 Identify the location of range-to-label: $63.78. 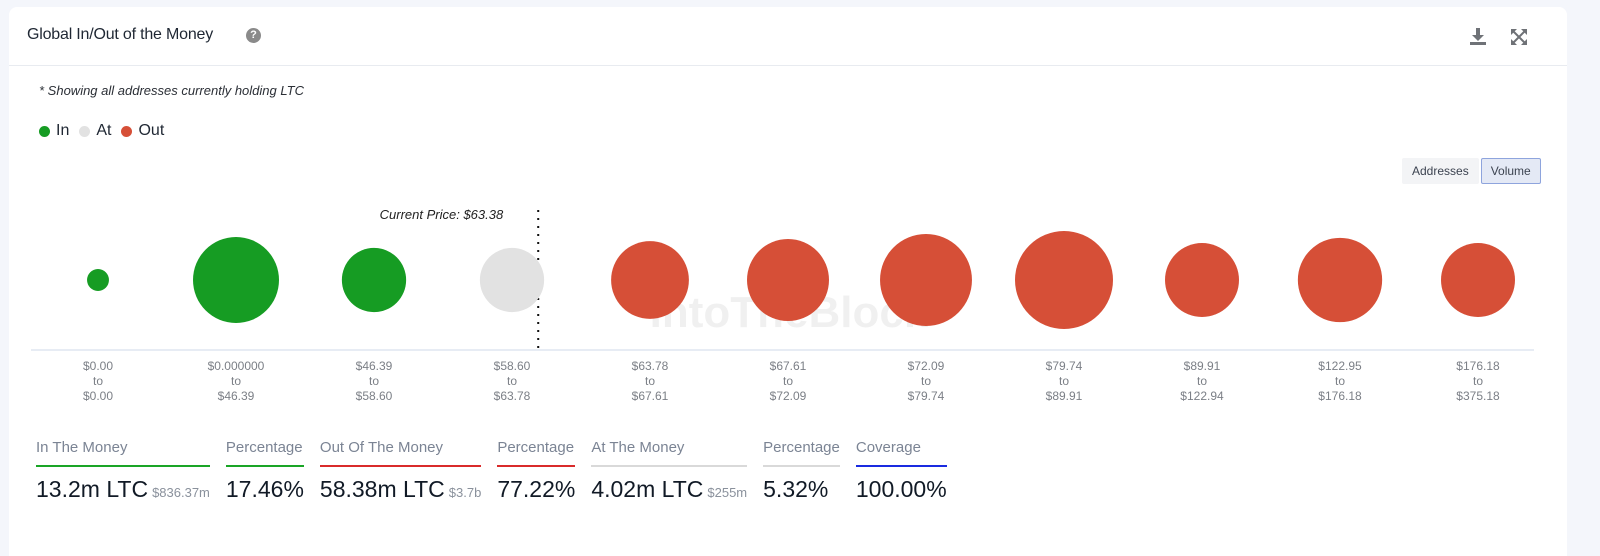
(512, 396).